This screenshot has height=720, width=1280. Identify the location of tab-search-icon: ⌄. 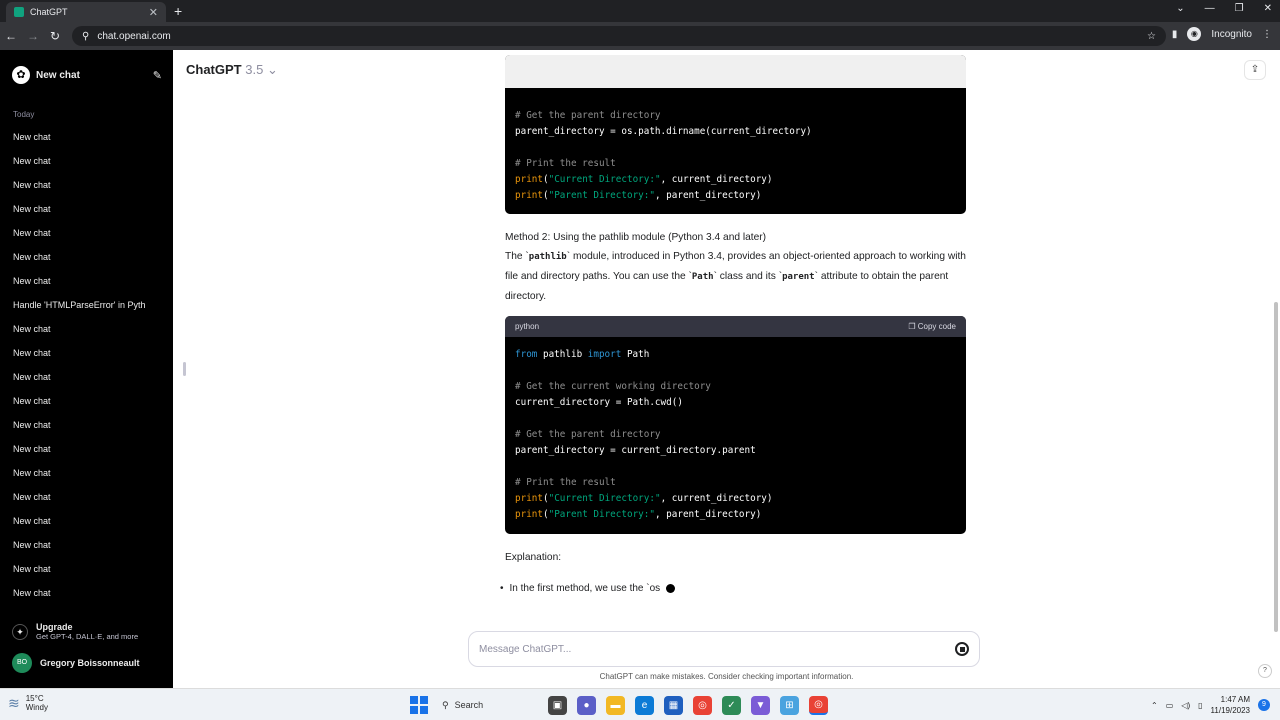
(1180, 8).